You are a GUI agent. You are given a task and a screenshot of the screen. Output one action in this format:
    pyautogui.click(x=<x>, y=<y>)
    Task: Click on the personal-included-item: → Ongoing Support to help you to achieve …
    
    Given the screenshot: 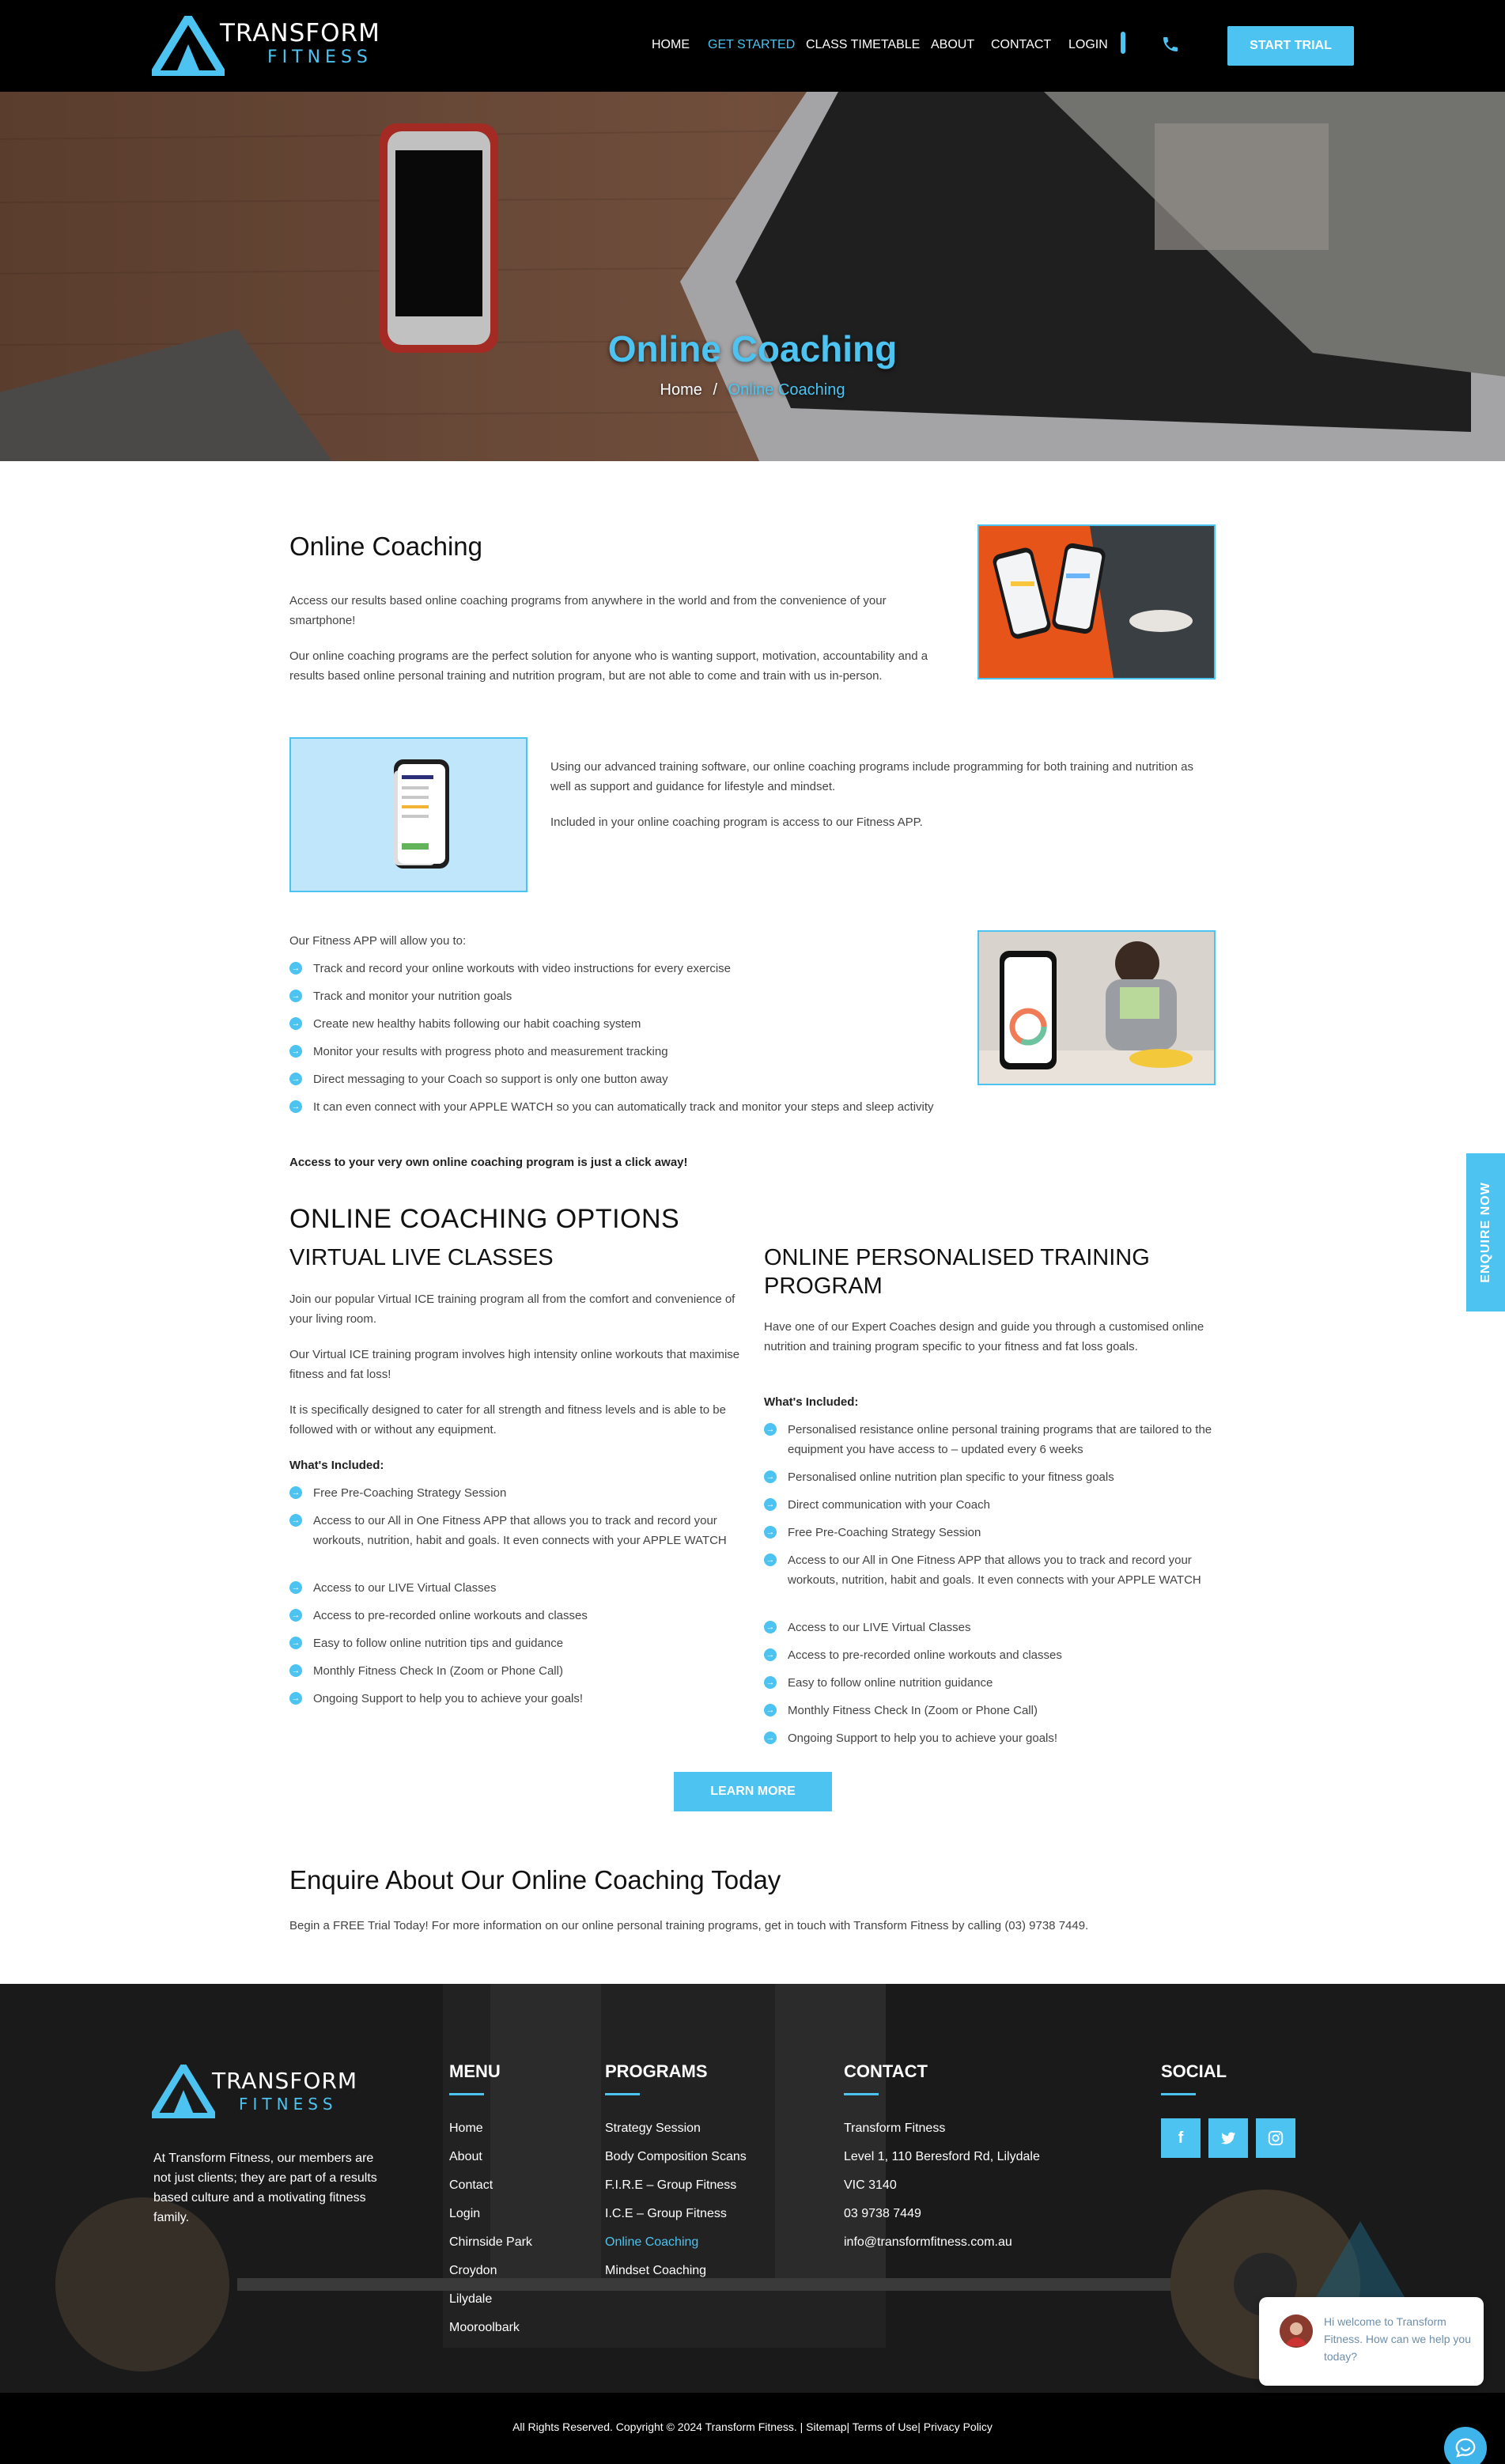 What is the action you would take?
    pyautogui.click(x=989, y=1738)
    